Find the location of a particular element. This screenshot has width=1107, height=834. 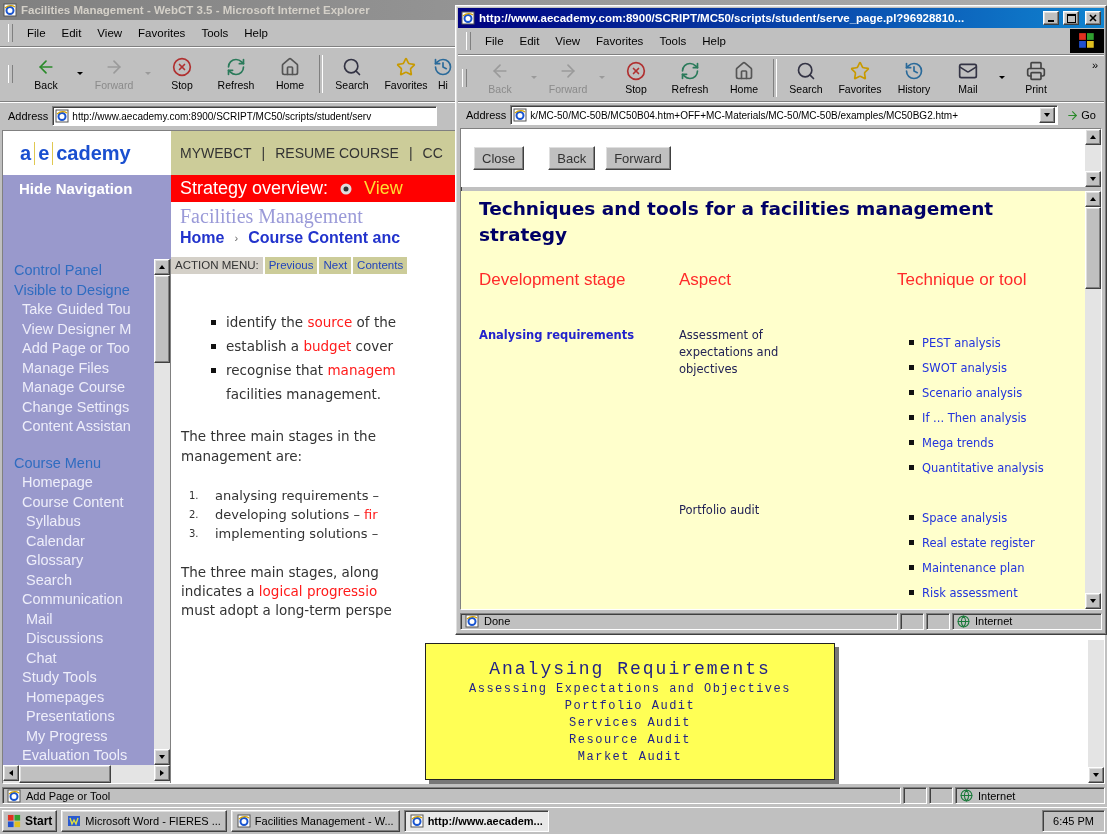

stage-link: Analysing requirements is located at coordinates (557, 335).